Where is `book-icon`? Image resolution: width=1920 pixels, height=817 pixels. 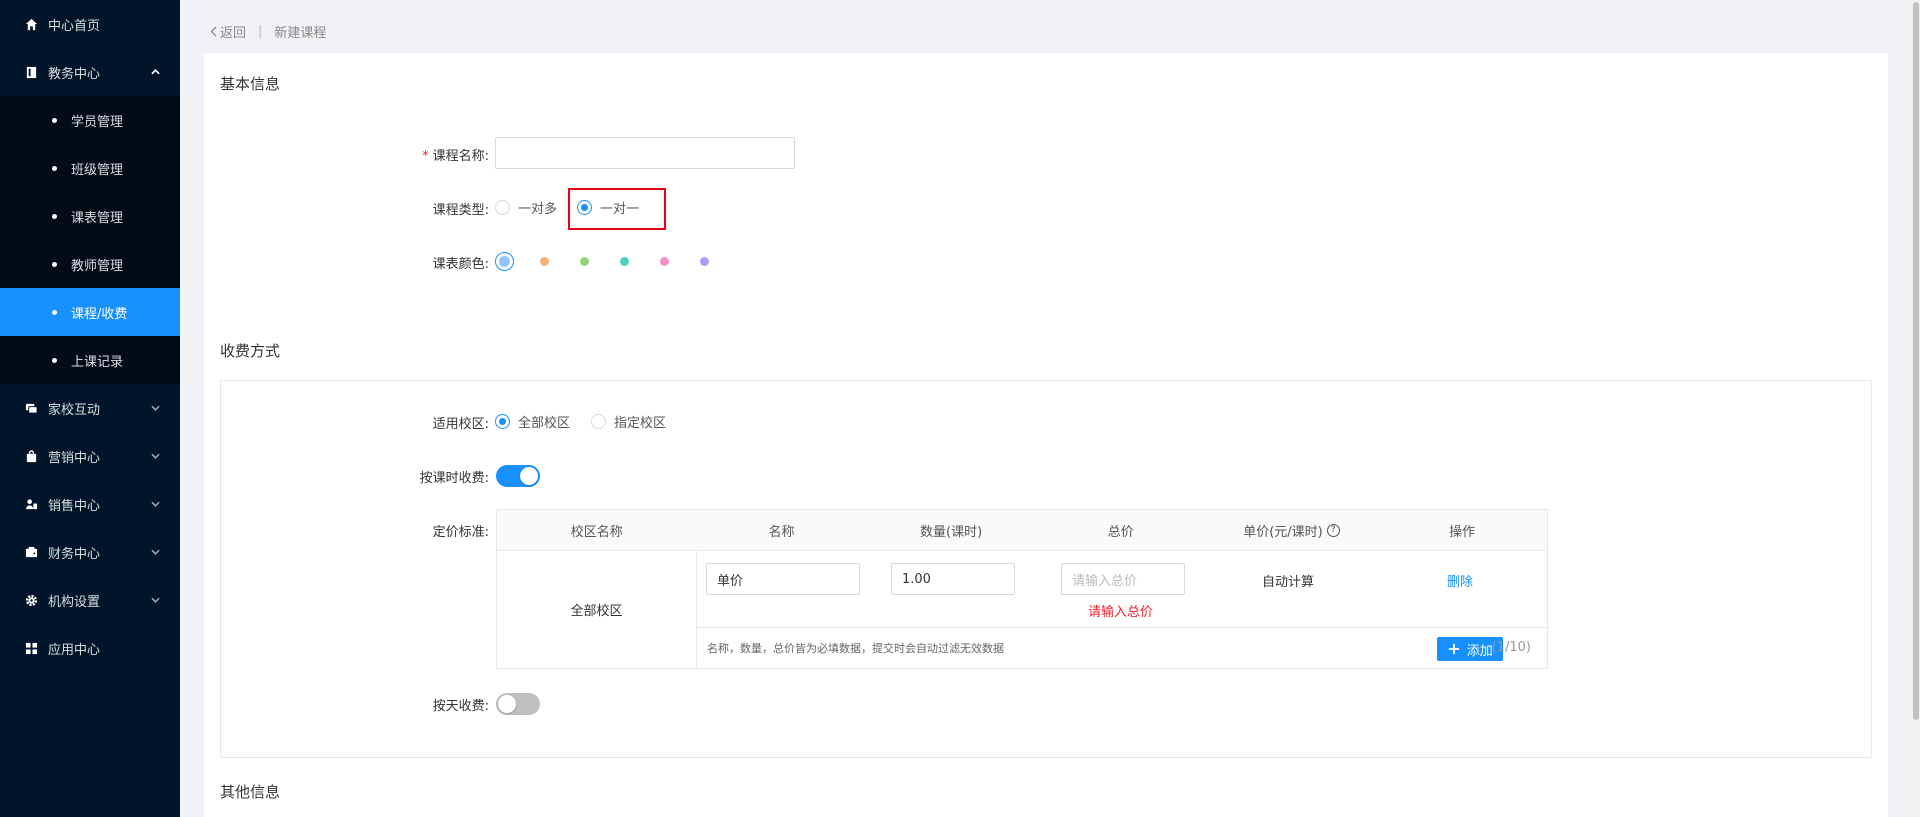
book-icon is located at coordinates (31, 72).